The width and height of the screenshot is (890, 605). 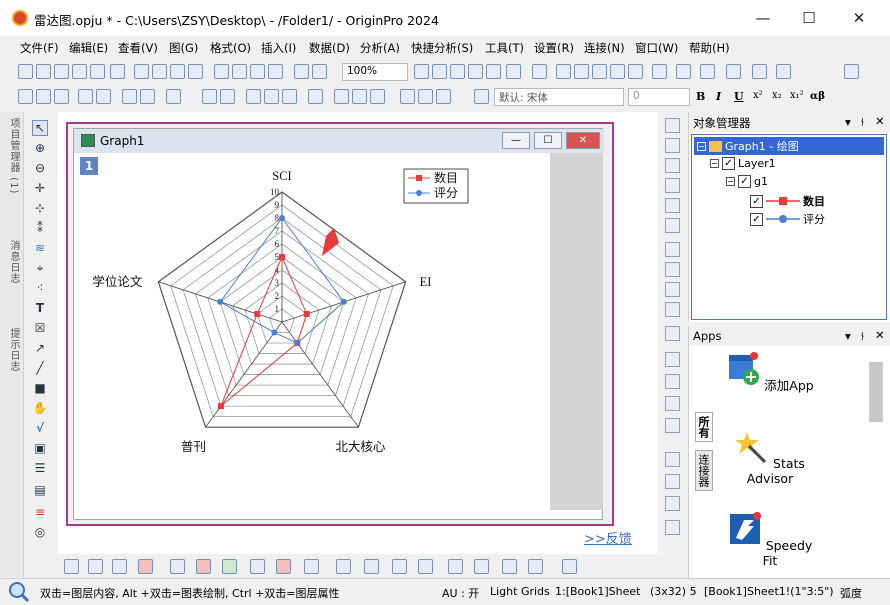 I want to click on menu-view: 查看(V), so click(x=138, y=48).